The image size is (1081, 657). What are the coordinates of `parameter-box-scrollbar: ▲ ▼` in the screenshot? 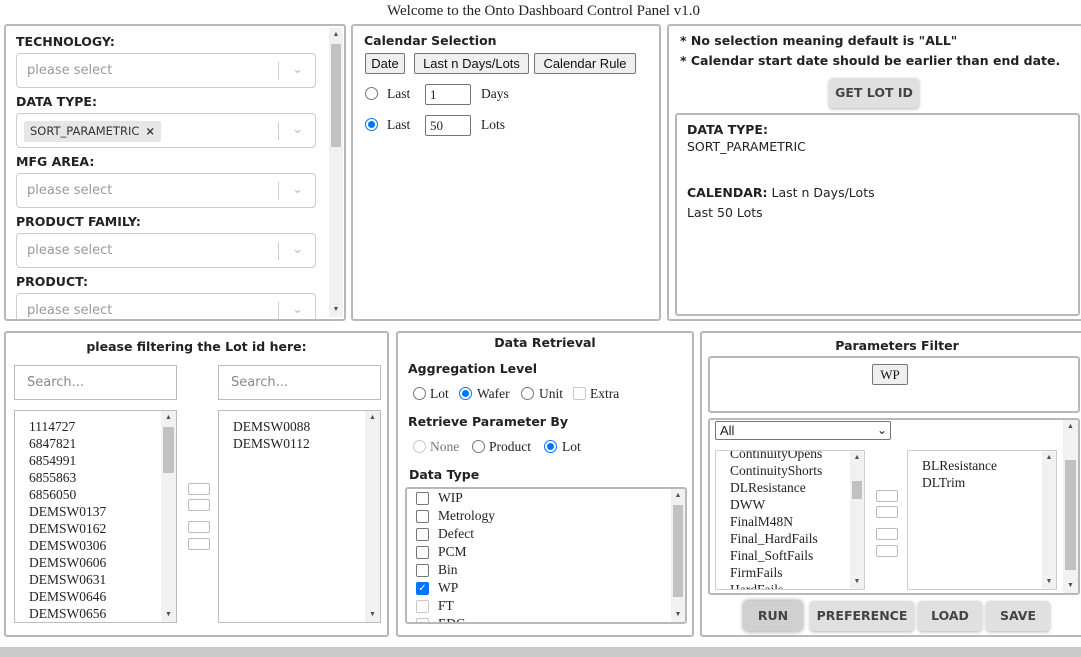 It's located at (1070, 506).